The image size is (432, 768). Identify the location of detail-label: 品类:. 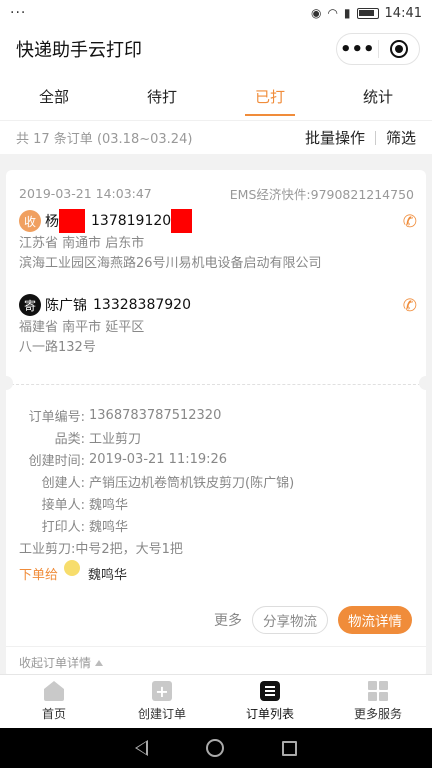
(69, 439).